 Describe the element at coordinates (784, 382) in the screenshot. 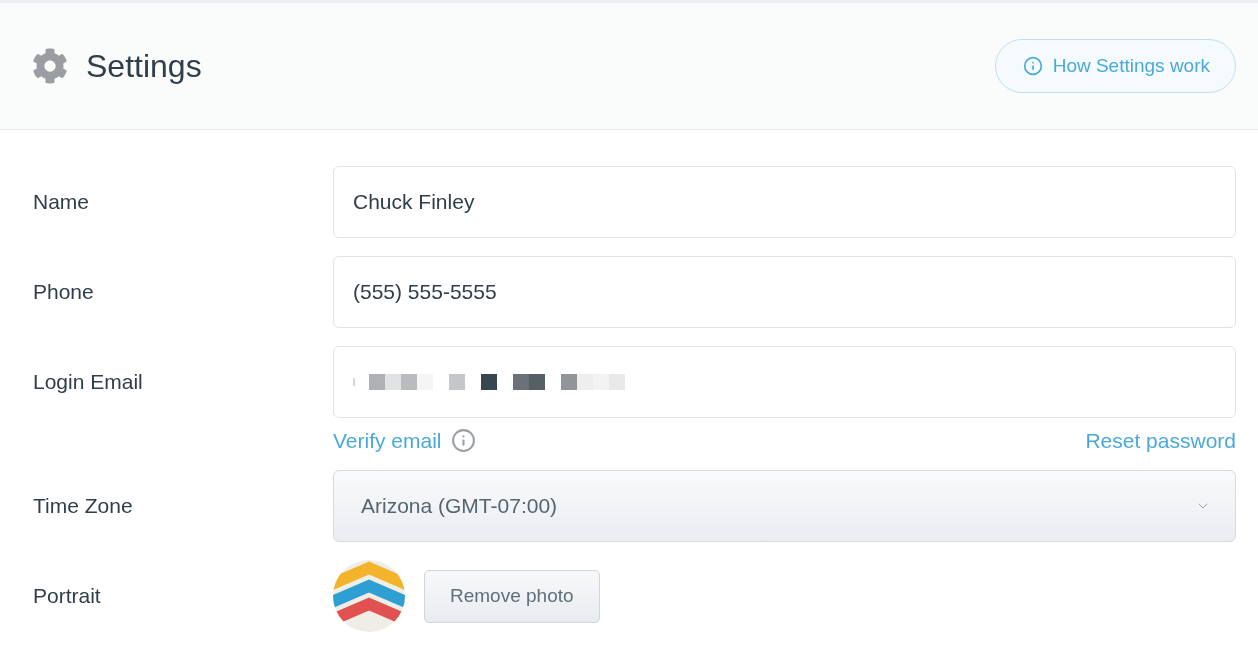

I see `email-input-field` at that location.